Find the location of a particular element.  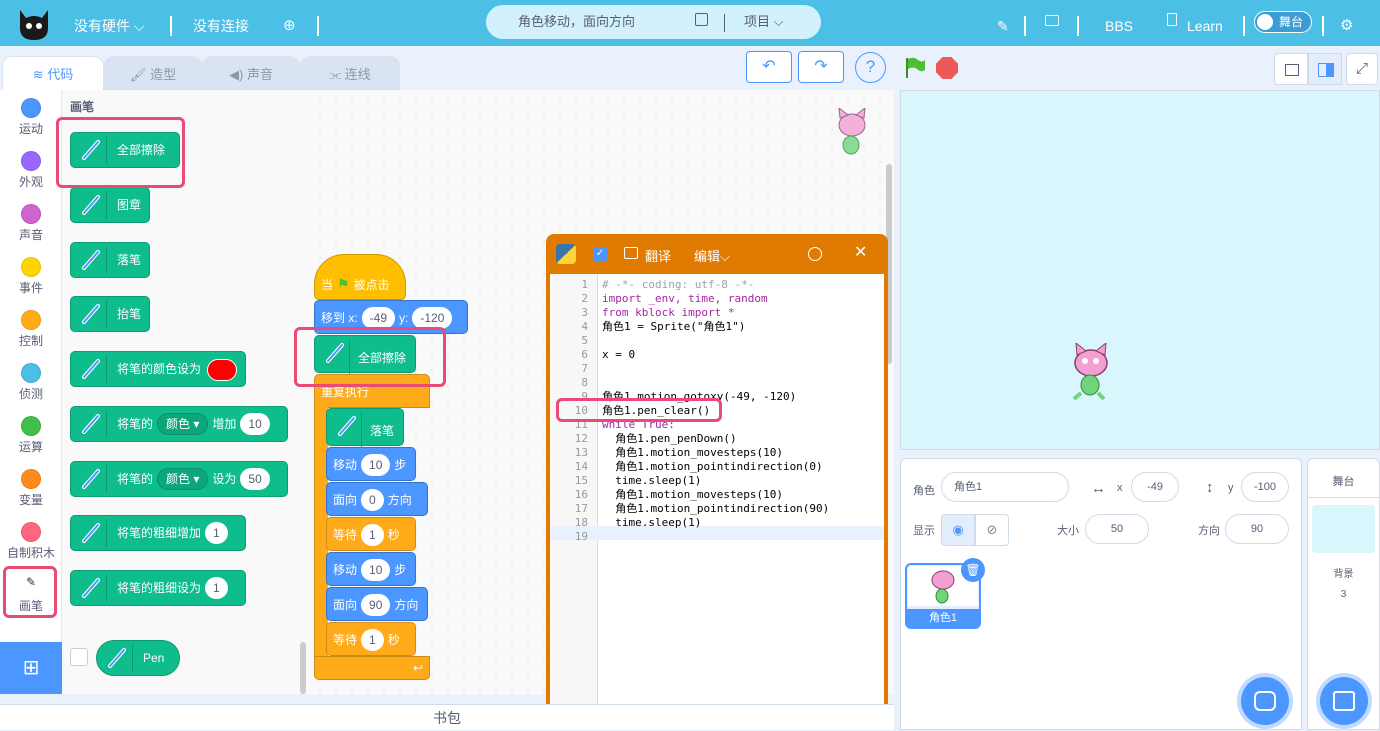

backpack-bar: 书包 is located at coordinates (447, 717).